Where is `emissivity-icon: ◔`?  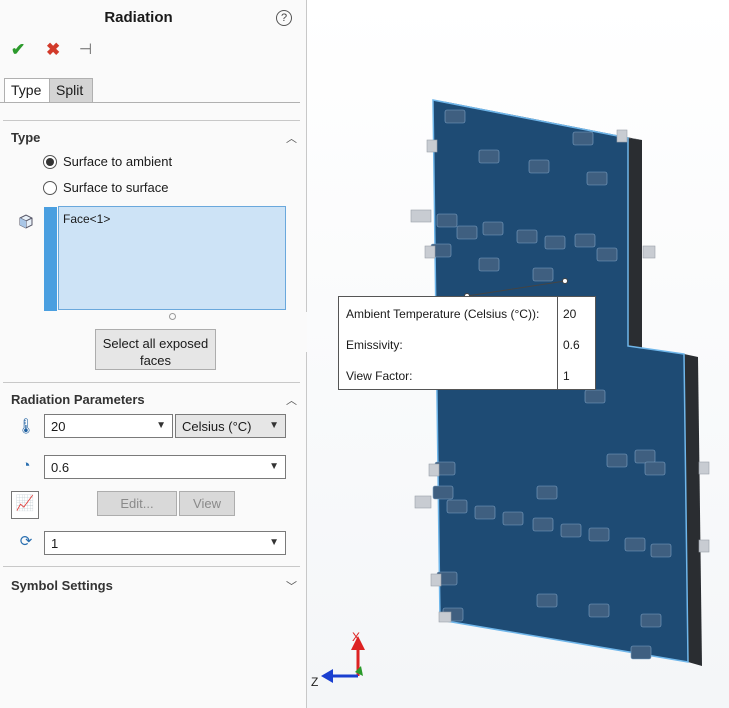
emissivity-icon: ◔ is located at coordinates (26, 465).